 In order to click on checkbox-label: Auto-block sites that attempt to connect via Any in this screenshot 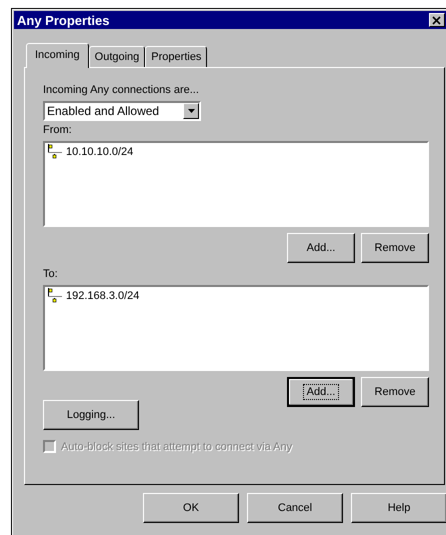, I will do `click(176, 446)`.